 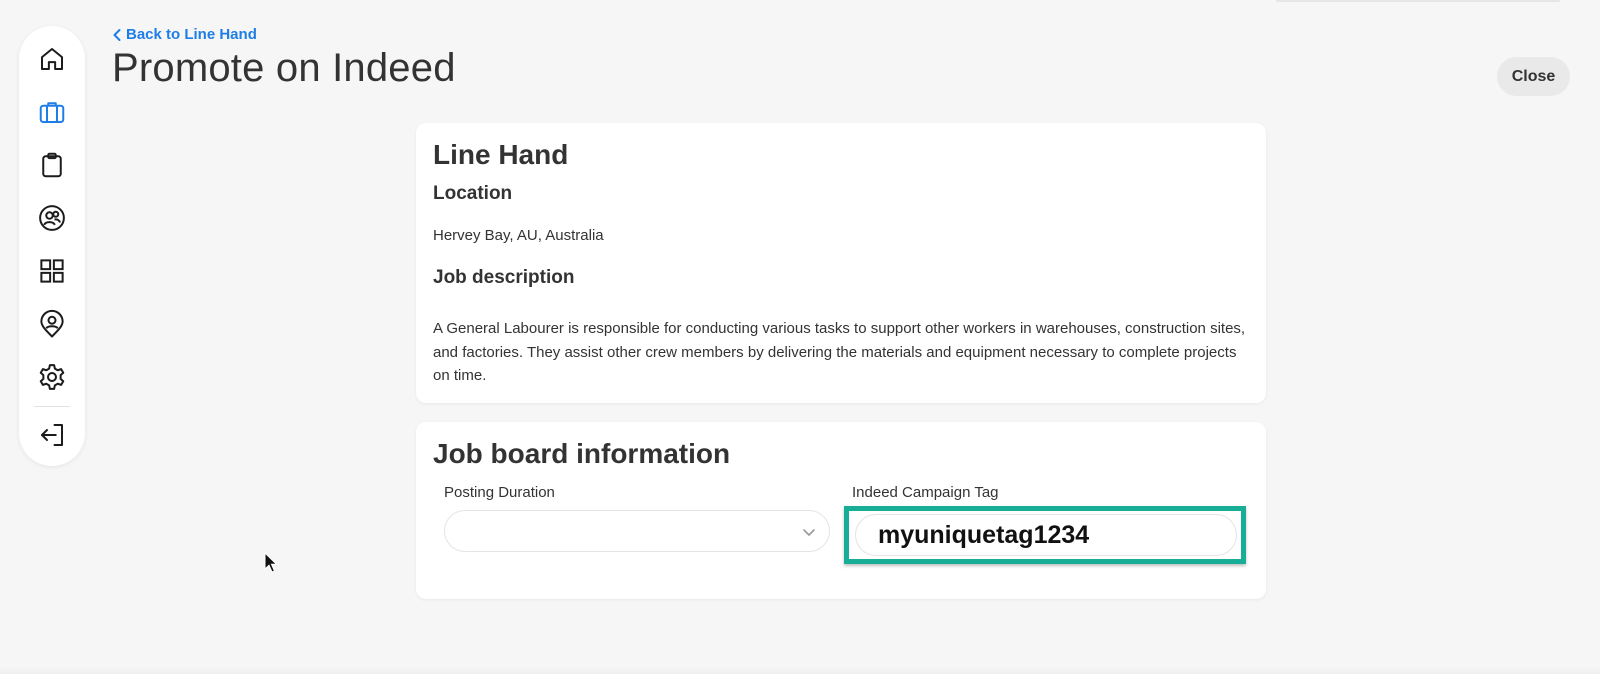 What do you see at coordinates (473, 193) in the screenshot?
I see `location-heading: Location` at bounding box center [473, 193].